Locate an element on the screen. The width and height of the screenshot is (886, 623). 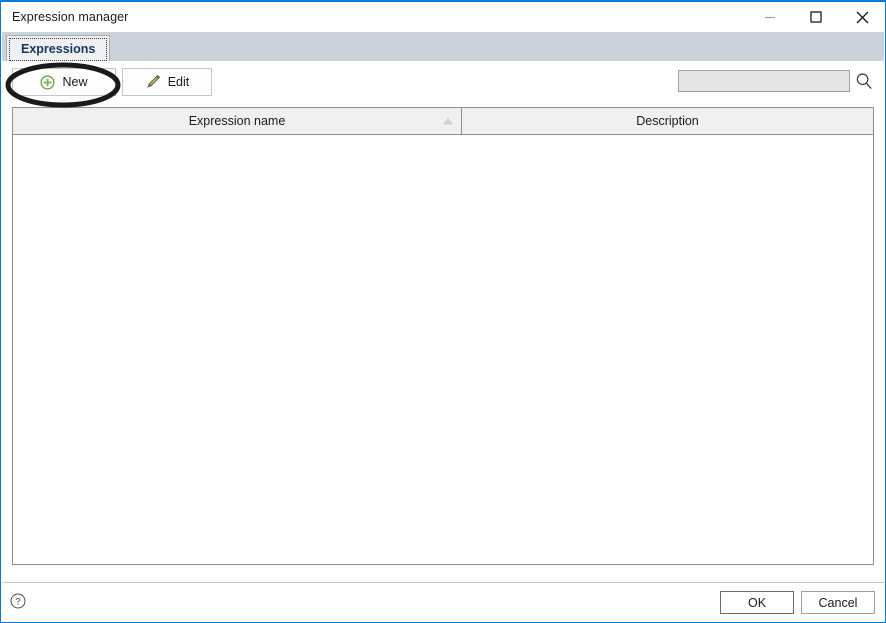
close-icon is located at coordinates (862, 17).